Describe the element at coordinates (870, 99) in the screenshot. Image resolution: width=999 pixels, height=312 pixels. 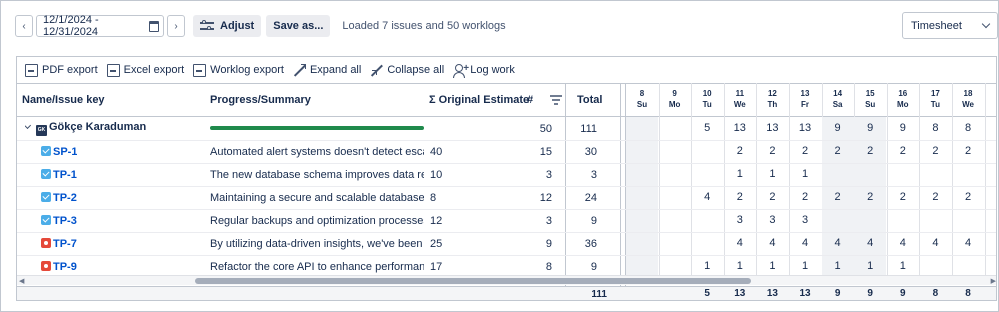
I see `day-header: 15 Su` at that location.